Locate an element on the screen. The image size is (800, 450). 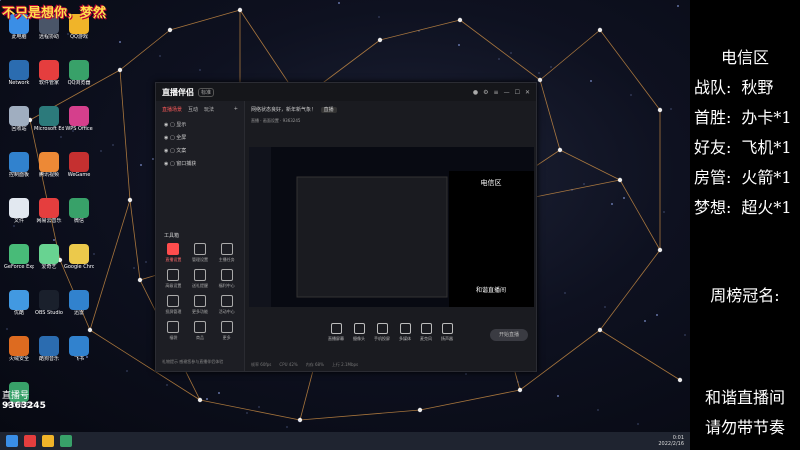
preview-canvas: 电信区 和谐直播间 is located at coordinates (391, 227).